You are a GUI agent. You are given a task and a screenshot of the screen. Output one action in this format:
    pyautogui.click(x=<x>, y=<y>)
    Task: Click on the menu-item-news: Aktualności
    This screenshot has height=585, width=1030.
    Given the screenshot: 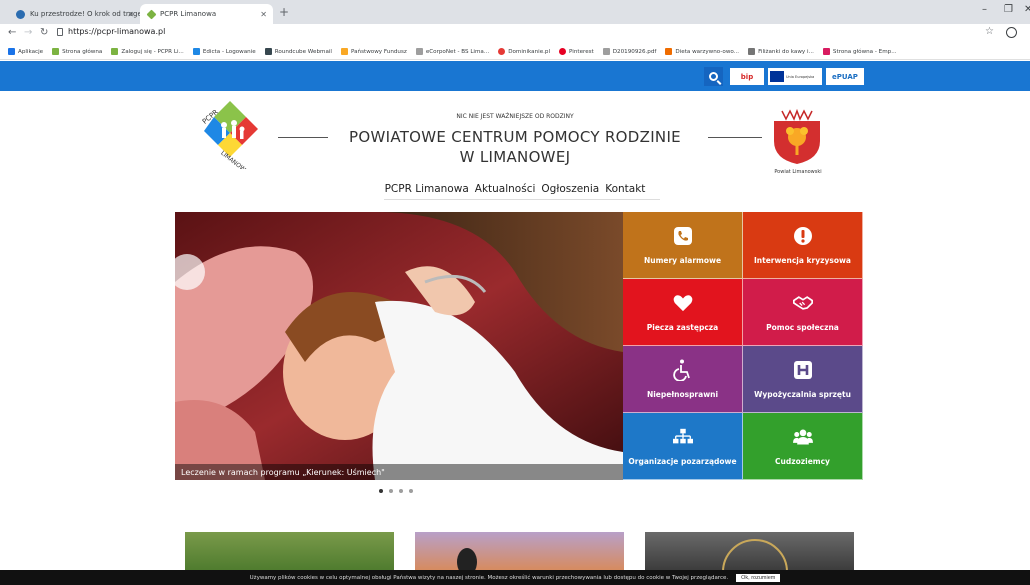 What is the action you would take?
    pyautogui.click(x=505, y=189)
    